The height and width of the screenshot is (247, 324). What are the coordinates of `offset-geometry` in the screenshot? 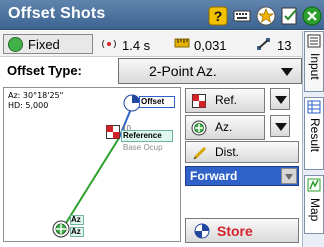 It's located at (97, 167).